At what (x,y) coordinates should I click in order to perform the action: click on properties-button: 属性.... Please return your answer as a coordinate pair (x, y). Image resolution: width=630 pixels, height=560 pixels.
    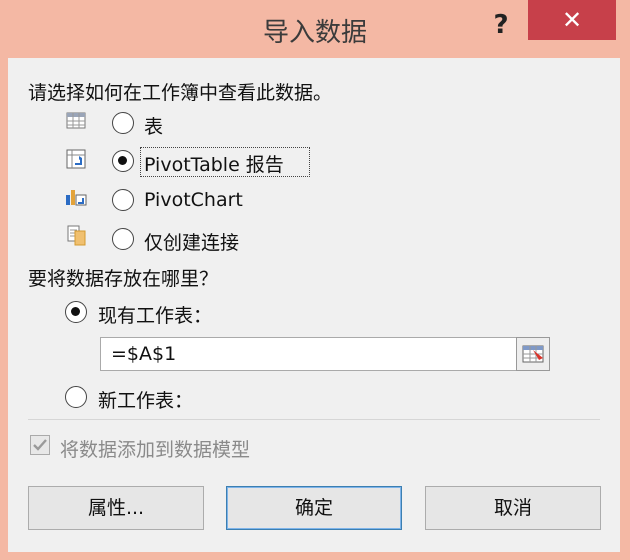
    Looking at the image, I should click on (116, 508).